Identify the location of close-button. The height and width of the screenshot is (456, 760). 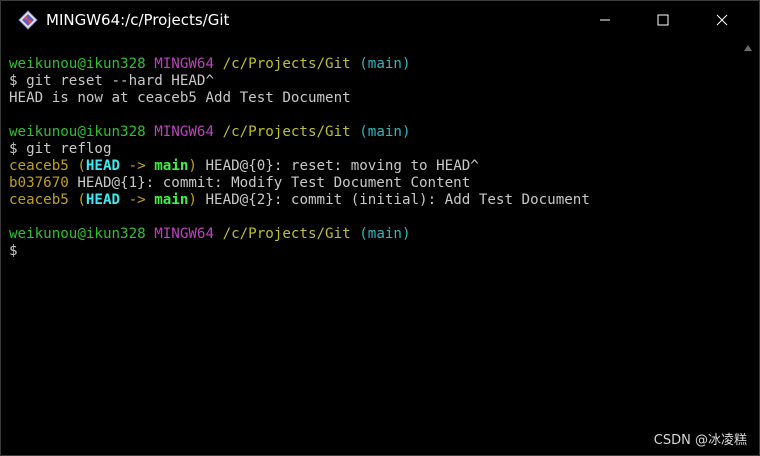
(722, 20).